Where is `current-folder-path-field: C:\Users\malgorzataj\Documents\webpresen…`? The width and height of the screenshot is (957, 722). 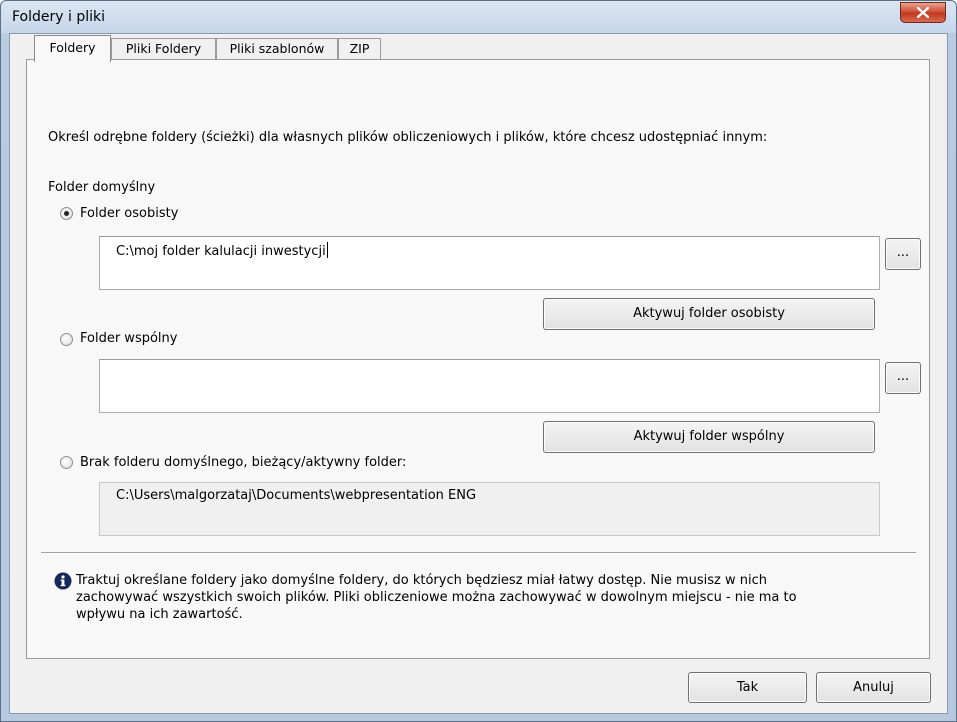
current-folder-path-field: C:\Users\malgorzataj\Documents\webpresen… is located at coordinates (489, 509).